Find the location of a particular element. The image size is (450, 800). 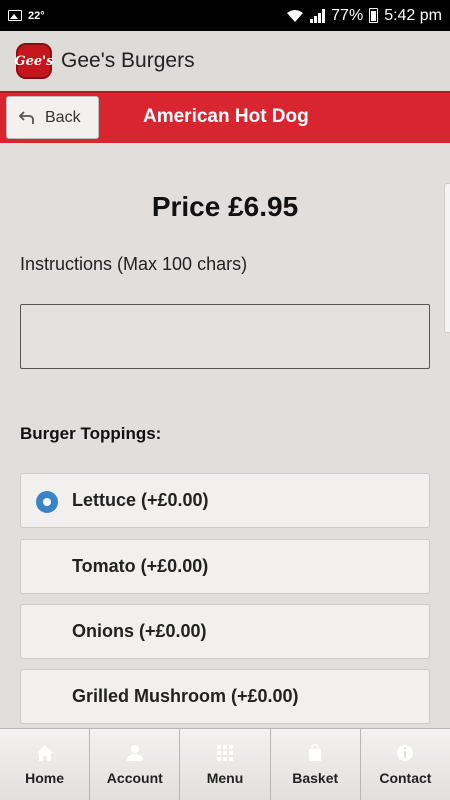

nav-contact: Contact is located at coordinates (405, 764).